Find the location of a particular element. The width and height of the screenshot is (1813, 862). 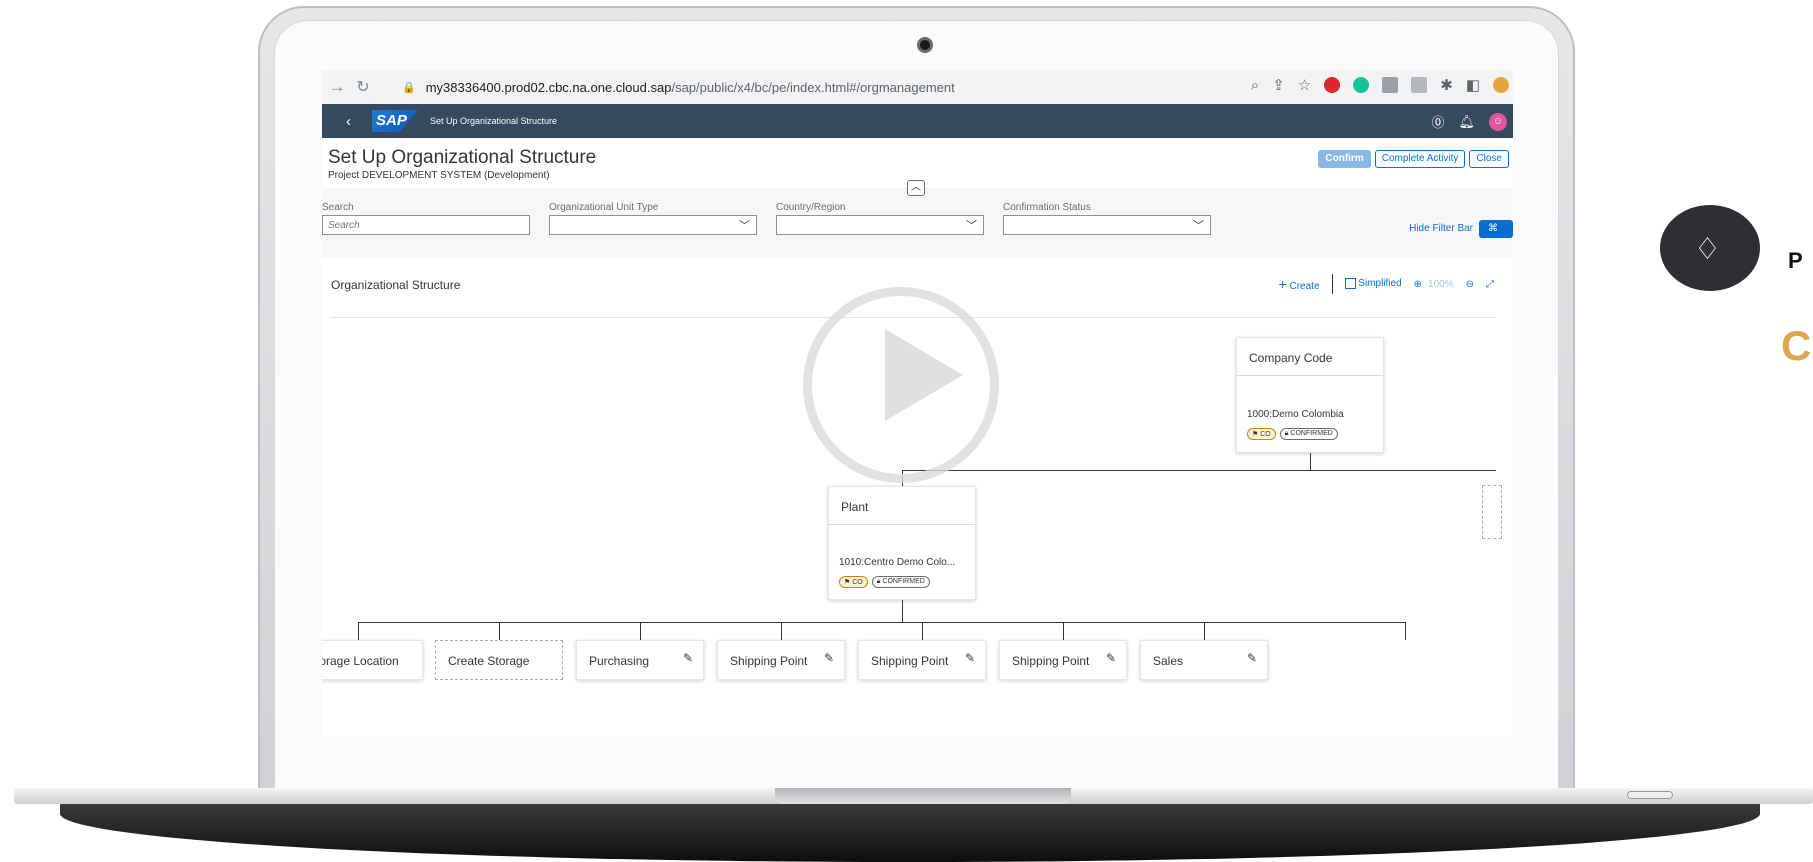

zoom-out-icon: ⊖ is located at coordinates (1470, 284).